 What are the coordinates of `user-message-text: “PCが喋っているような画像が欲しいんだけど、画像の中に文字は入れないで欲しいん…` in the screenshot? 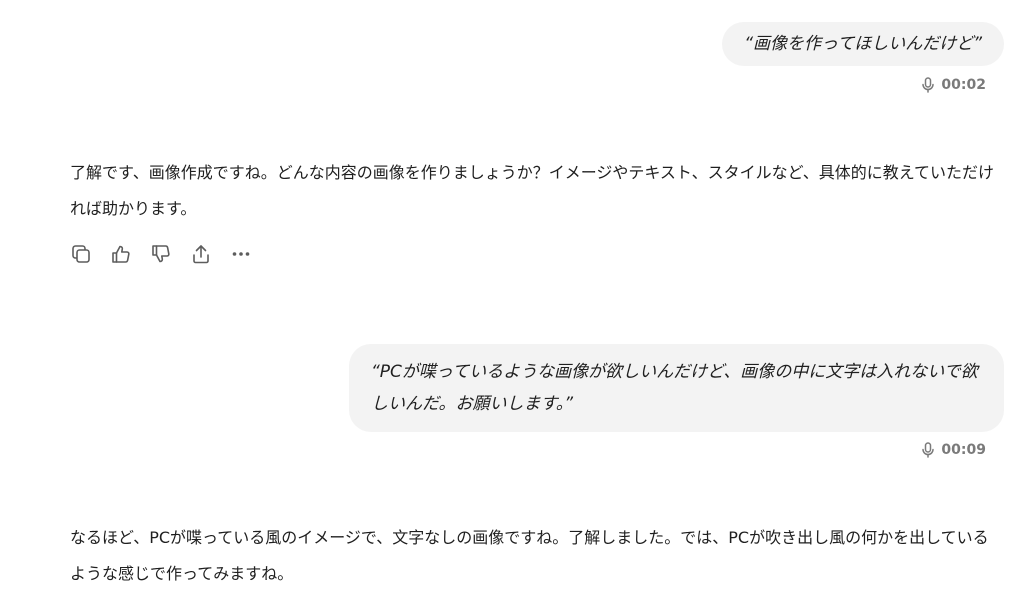 It's located at (674, 388).